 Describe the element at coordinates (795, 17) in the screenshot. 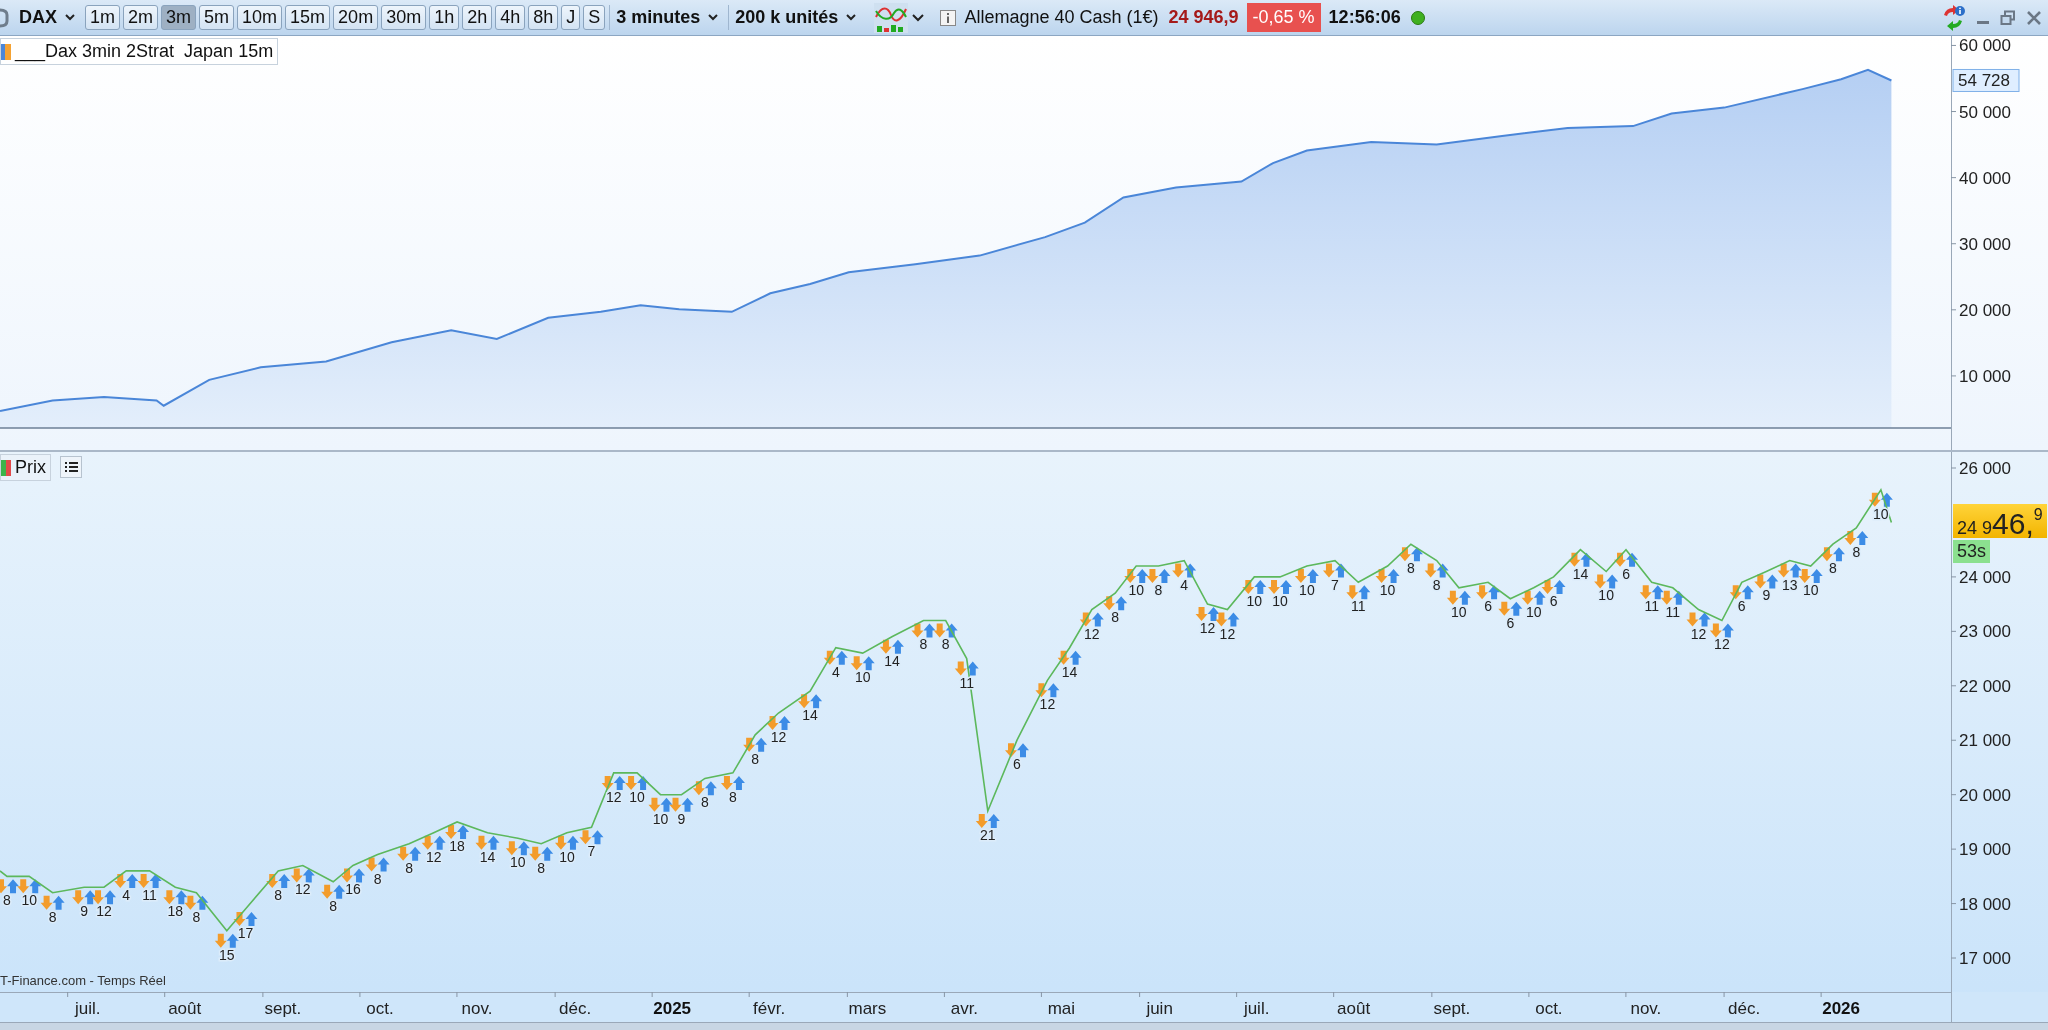

I see `units-dropdown: 200 k unités` at that location.